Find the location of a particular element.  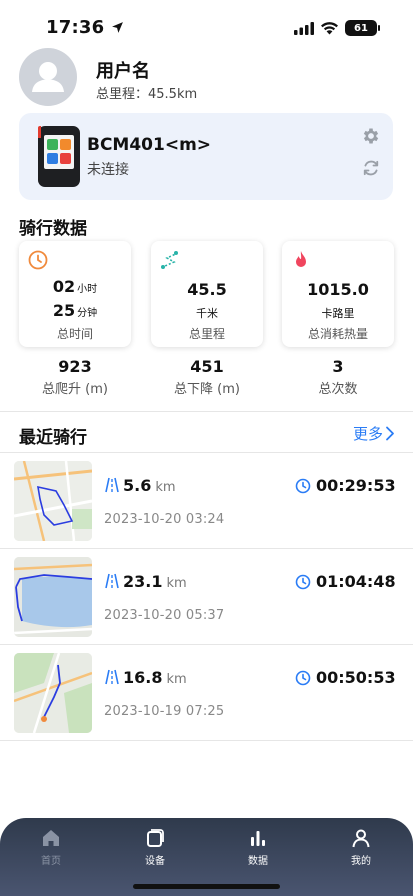

user-name: 用户名 is located at coordinates (123, 71).